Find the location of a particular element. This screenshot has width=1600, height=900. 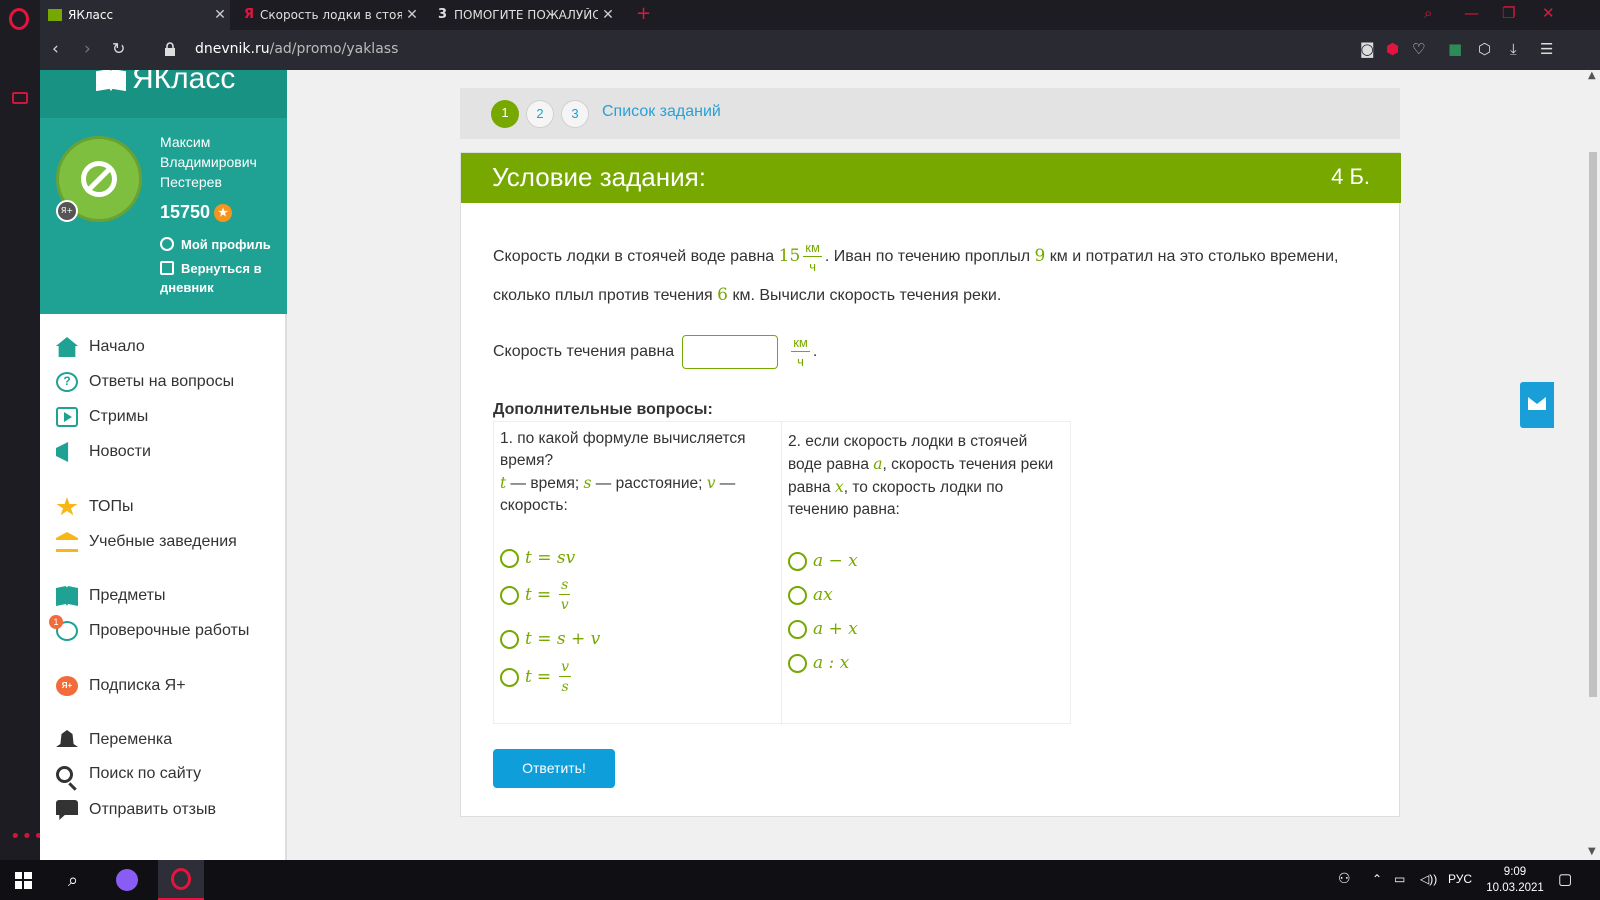

step-2: 2 is located at coordinates (540, 114).